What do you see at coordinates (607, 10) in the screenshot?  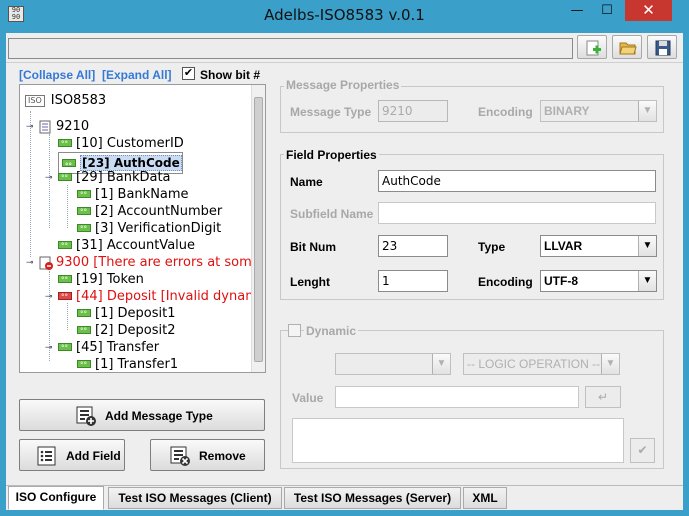 I see `maximize-button: ☐` at bounding box center [607, 10].